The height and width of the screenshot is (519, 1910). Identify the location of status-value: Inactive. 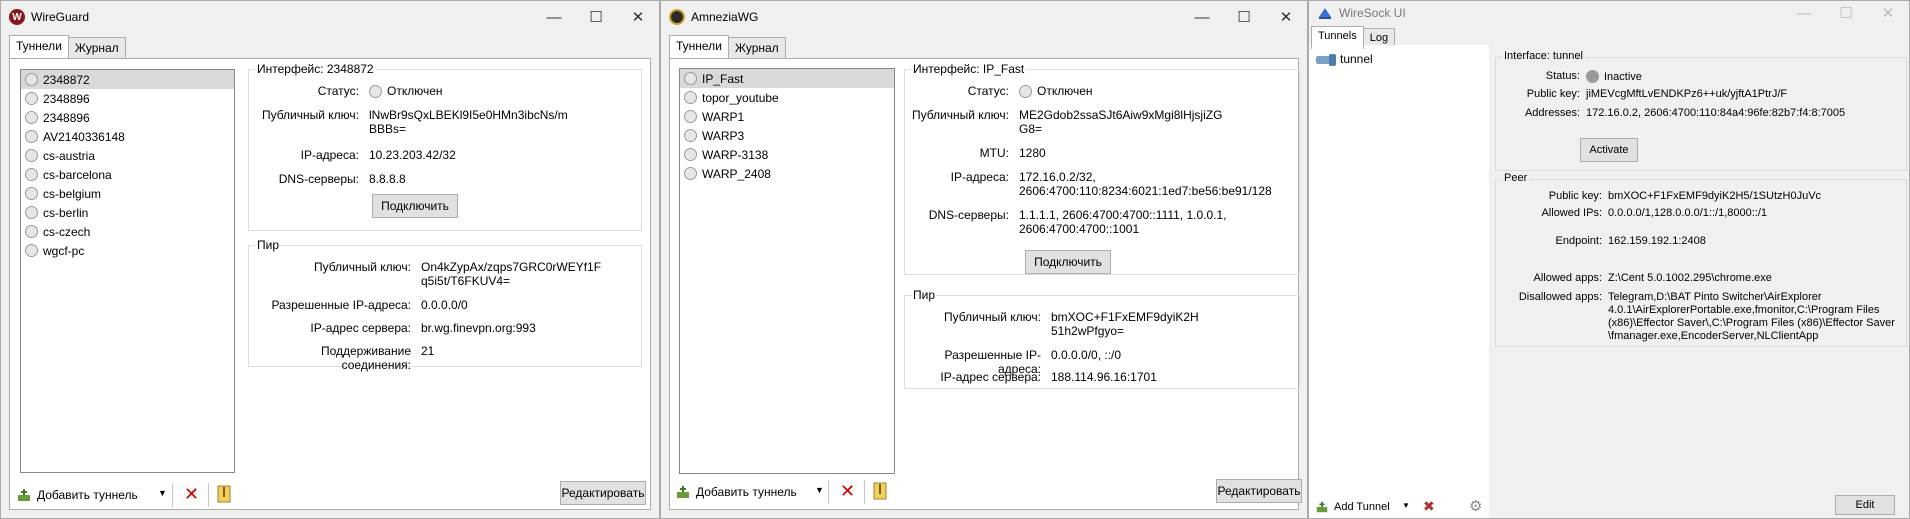
(1623, 76).